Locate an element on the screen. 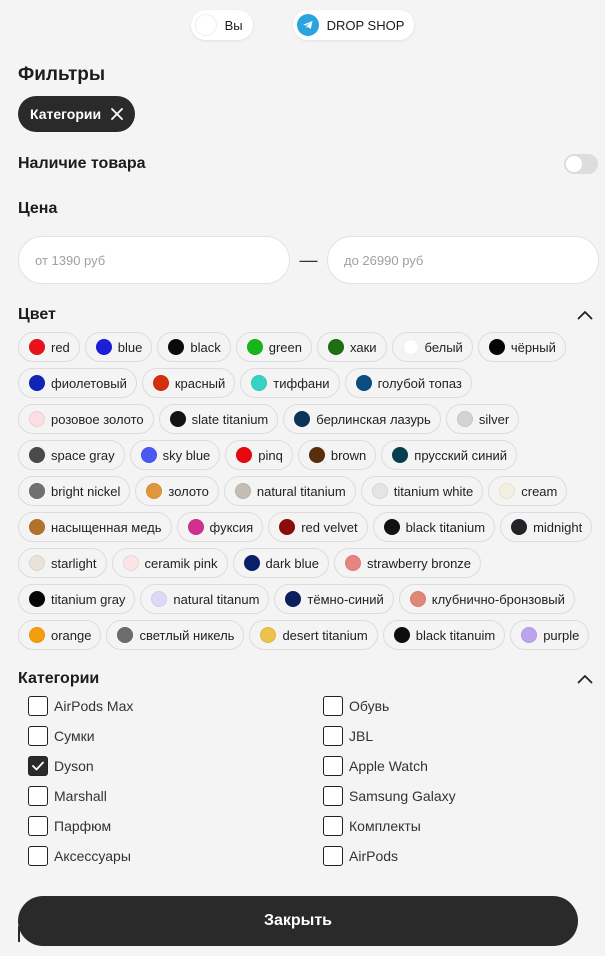 The width and height of the screenshot is (605, 956). category-item: Samsung Galaxy is located at coordinates (463, 796).